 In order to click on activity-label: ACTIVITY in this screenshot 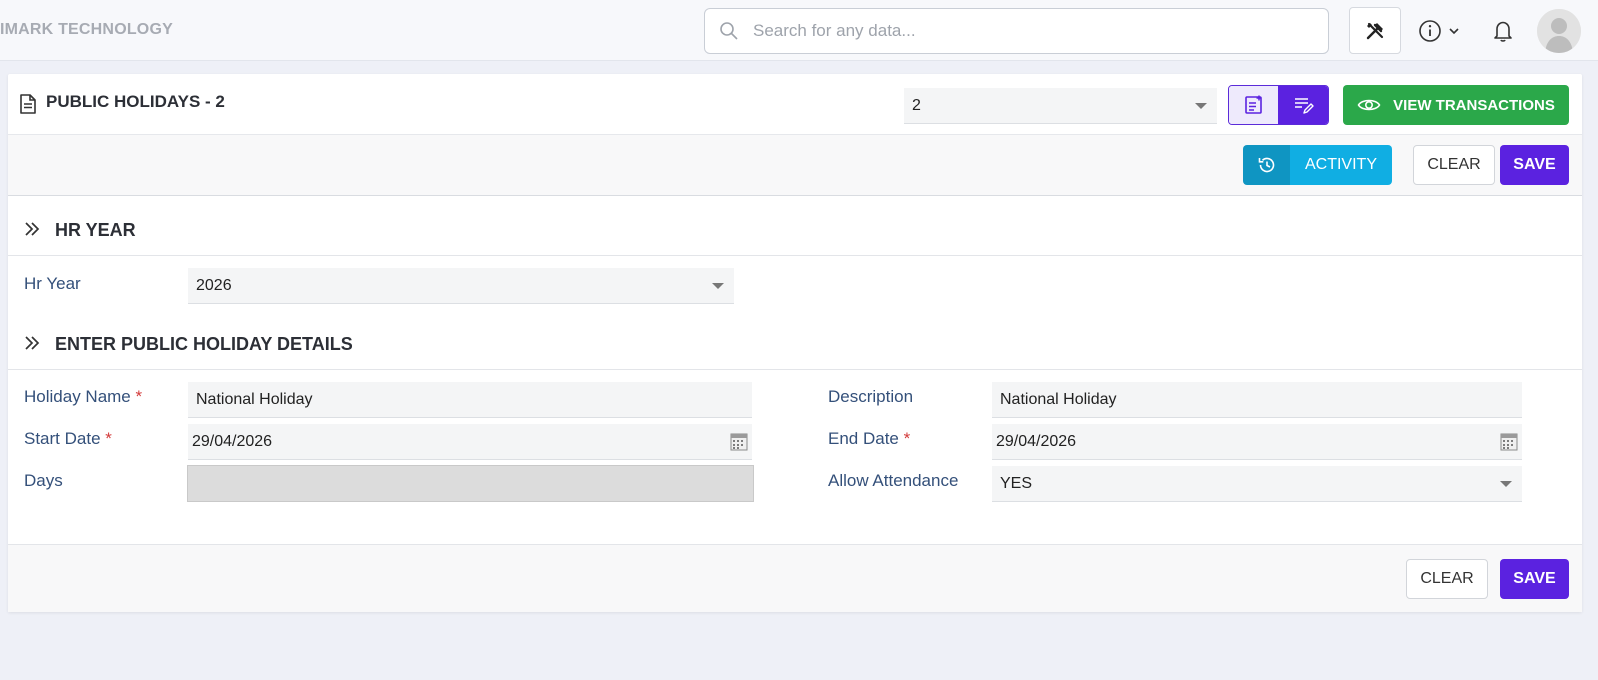, I will do `click(1341, 165)`.